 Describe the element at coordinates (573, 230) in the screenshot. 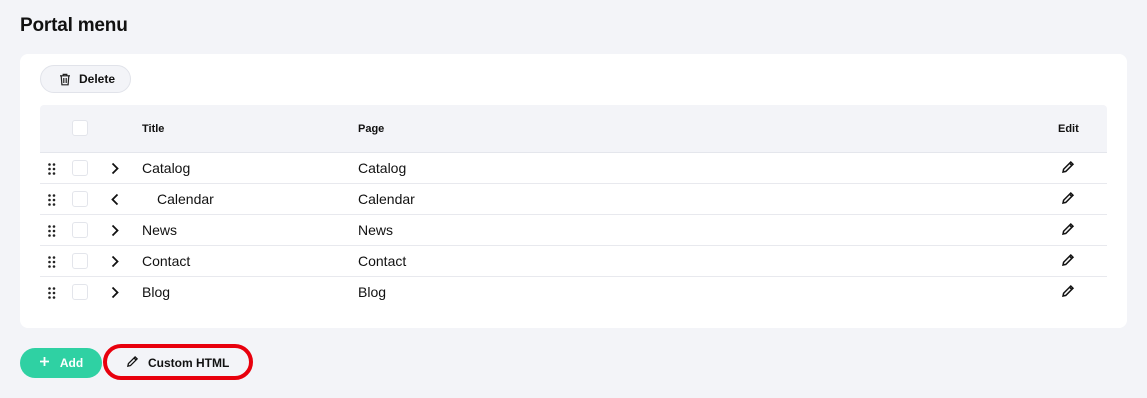

I see `table-row: News News` at that location.